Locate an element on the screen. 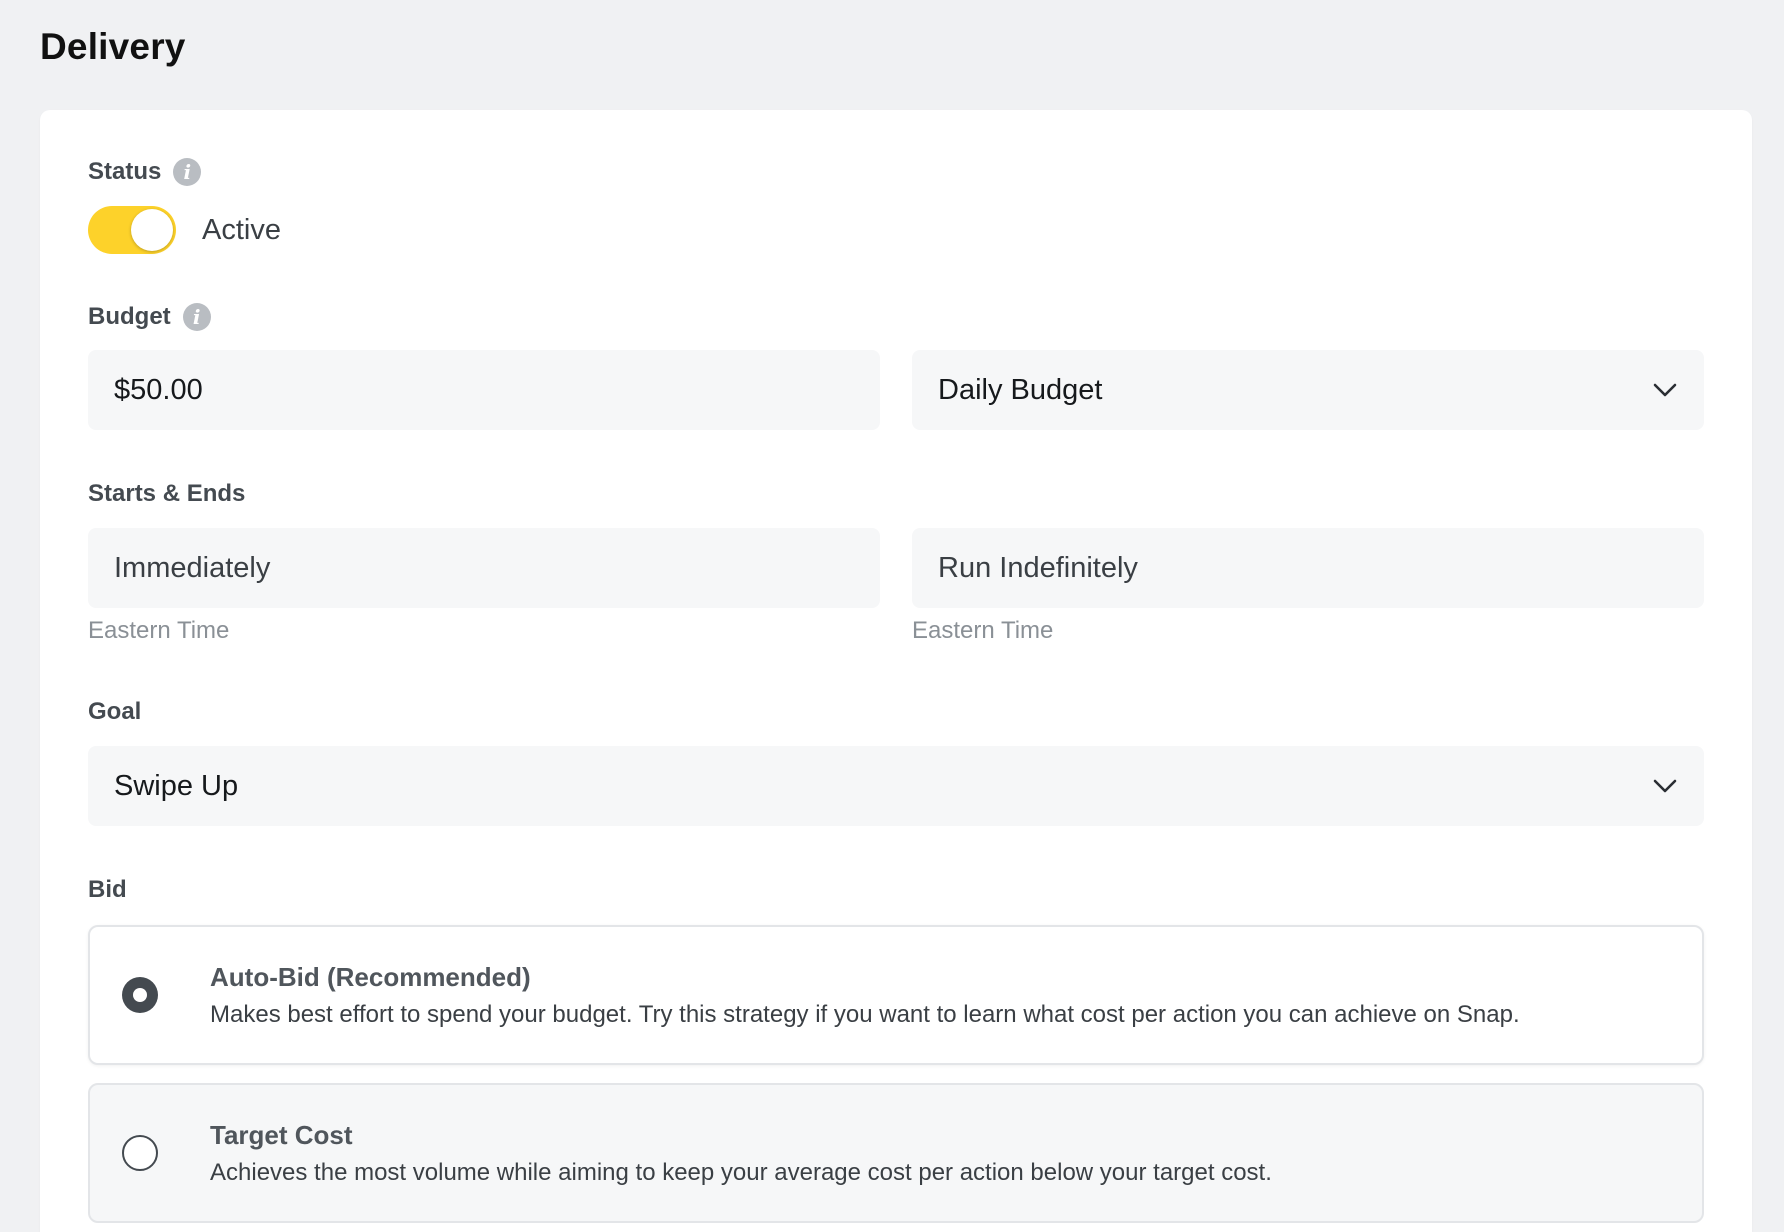  goal-label-row: Goal is located at coordinates (114, 712).